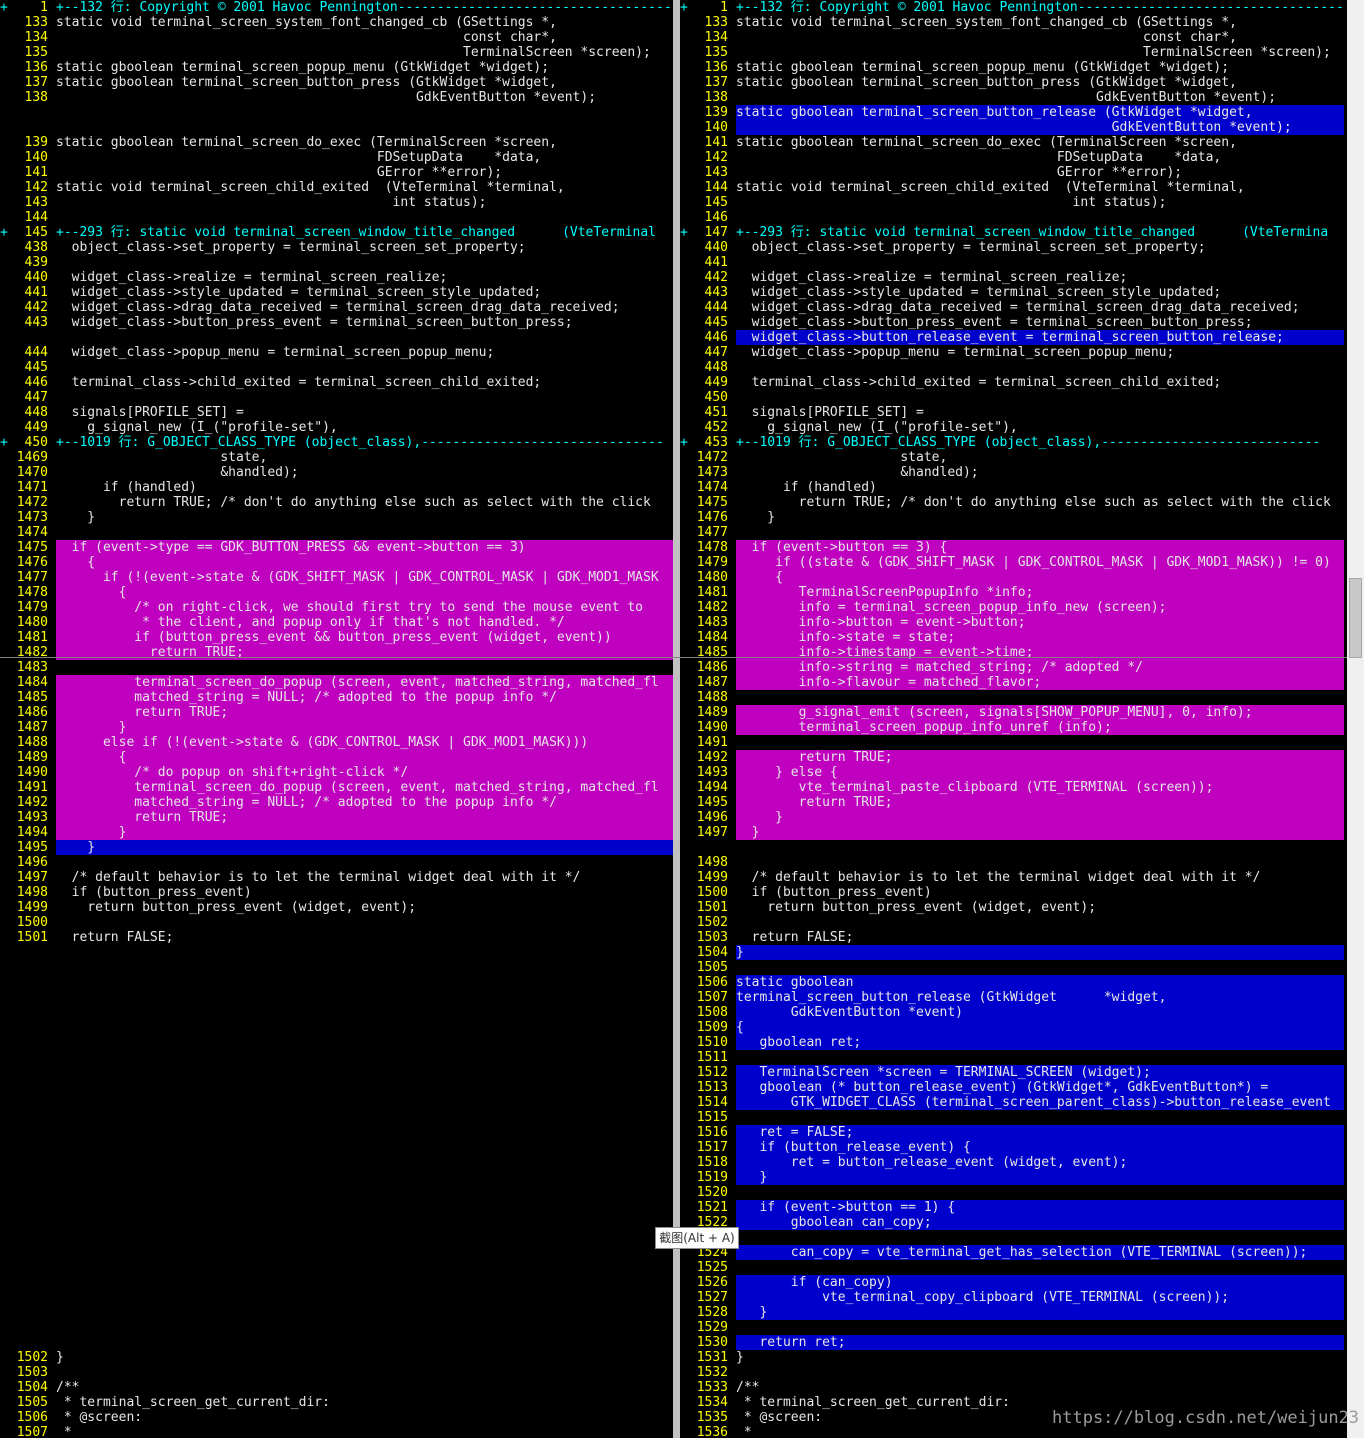 This screenshot has width=1364, height=1438. What do you see at coordinates (1012, 487) in the screenshot?
I see `code-line: 1474 if (handled)` at bounding box center [1012, 487].